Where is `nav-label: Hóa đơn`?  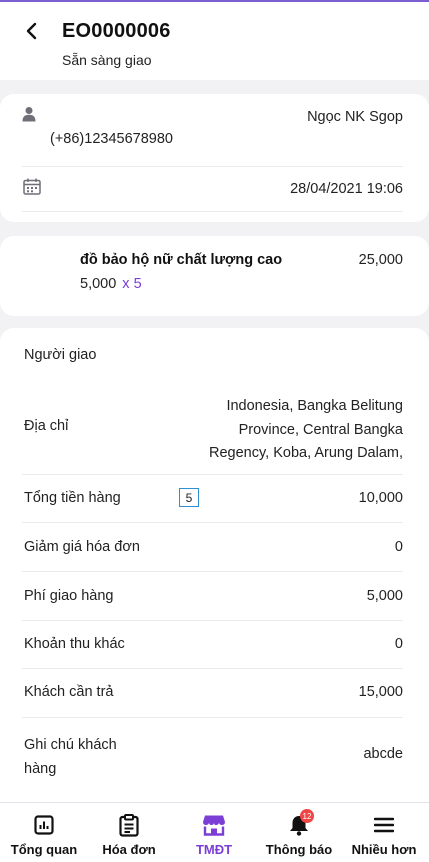
nav-label: Hóa đơn is located at coordinates (129, 849).